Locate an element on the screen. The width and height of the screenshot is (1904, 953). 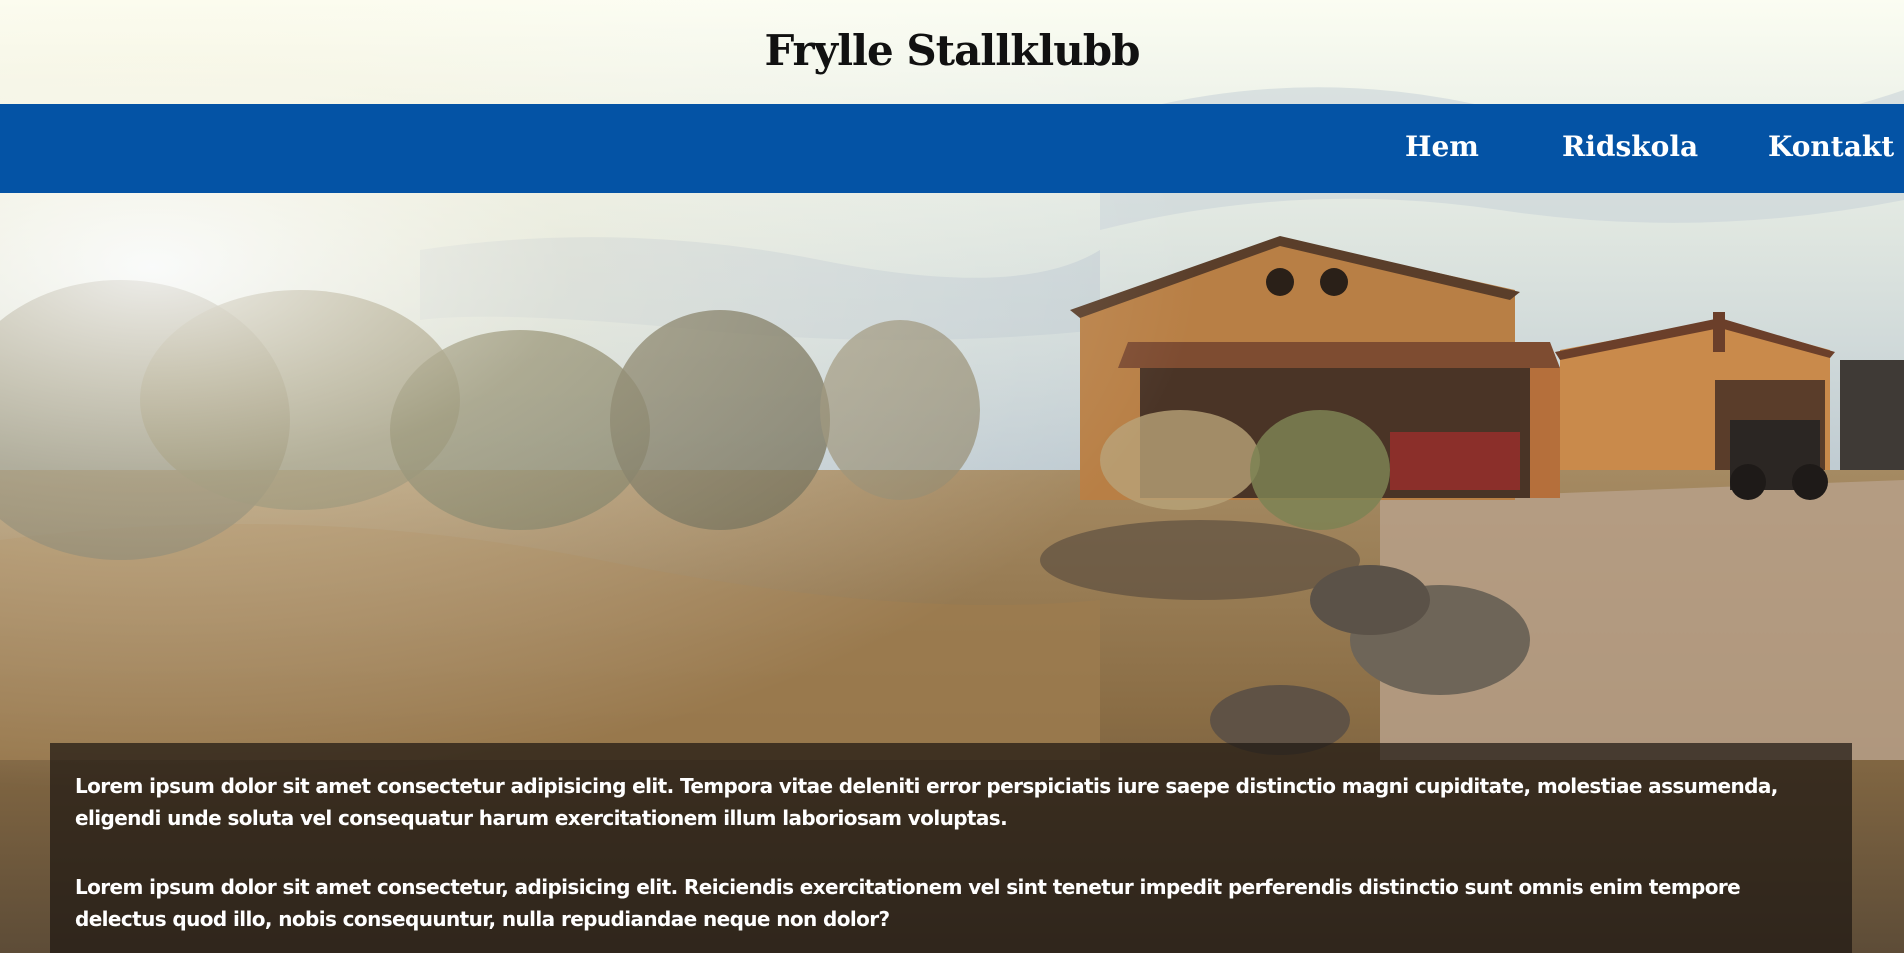
nav-link-hem: Hem is located at coordinates (1442, 147).